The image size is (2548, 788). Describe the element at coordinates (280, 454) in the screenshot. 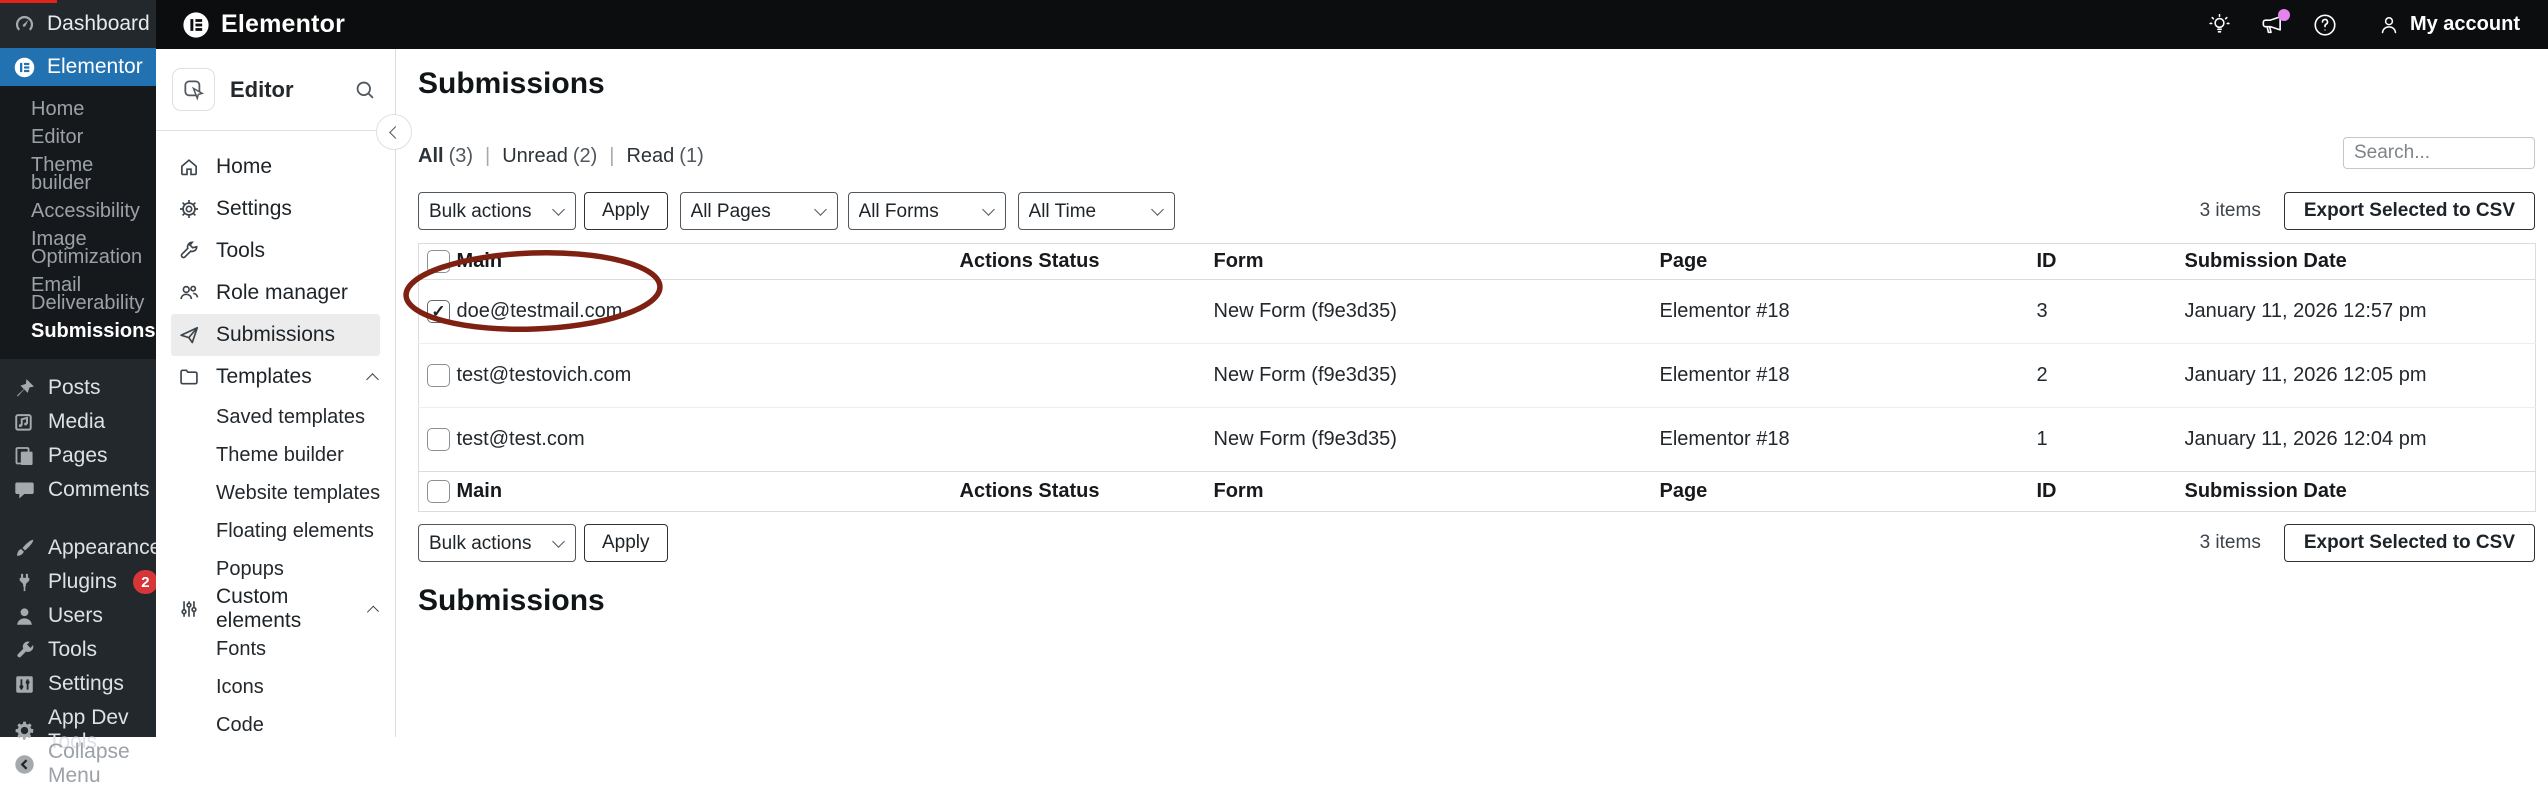

I see `panel-subitem-label: Theme builder` at that location.